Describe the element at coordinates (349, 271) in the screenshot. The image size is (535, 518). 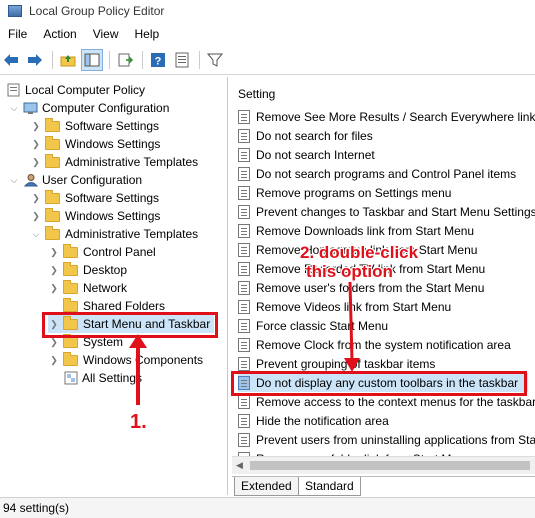
I see `annotation-step-2-line2: this option` at that location.